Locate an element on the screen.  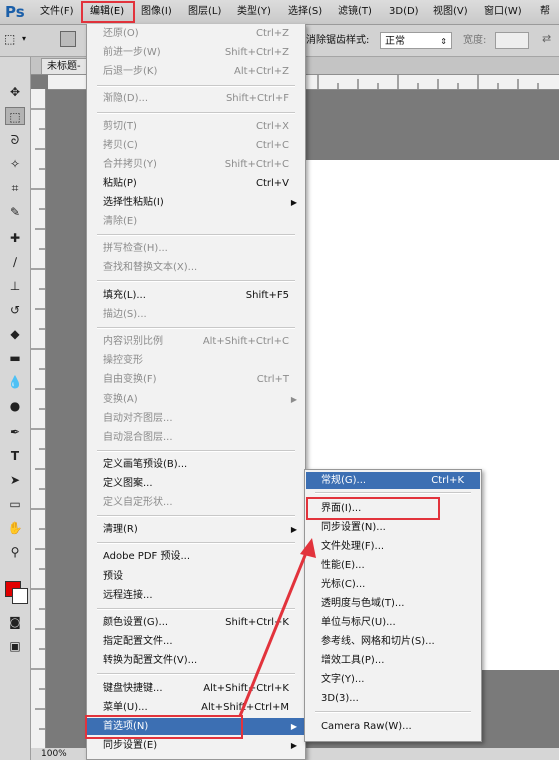
crop-icon: ⌗ is located at coordinates (15, 188).